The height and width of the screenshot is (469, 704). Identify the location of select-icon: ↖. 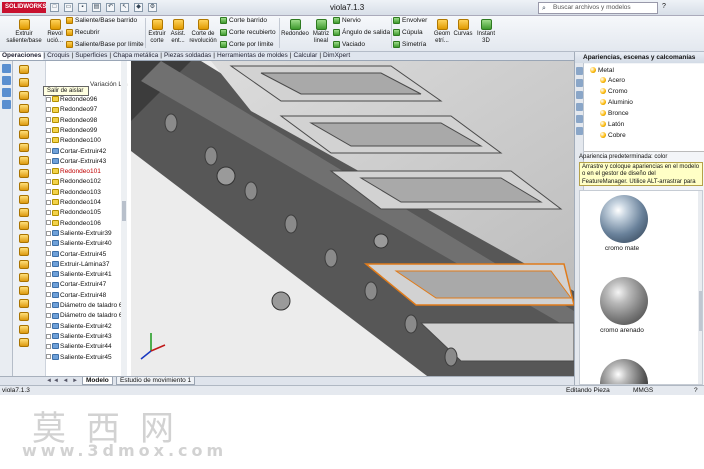
(124, 7).